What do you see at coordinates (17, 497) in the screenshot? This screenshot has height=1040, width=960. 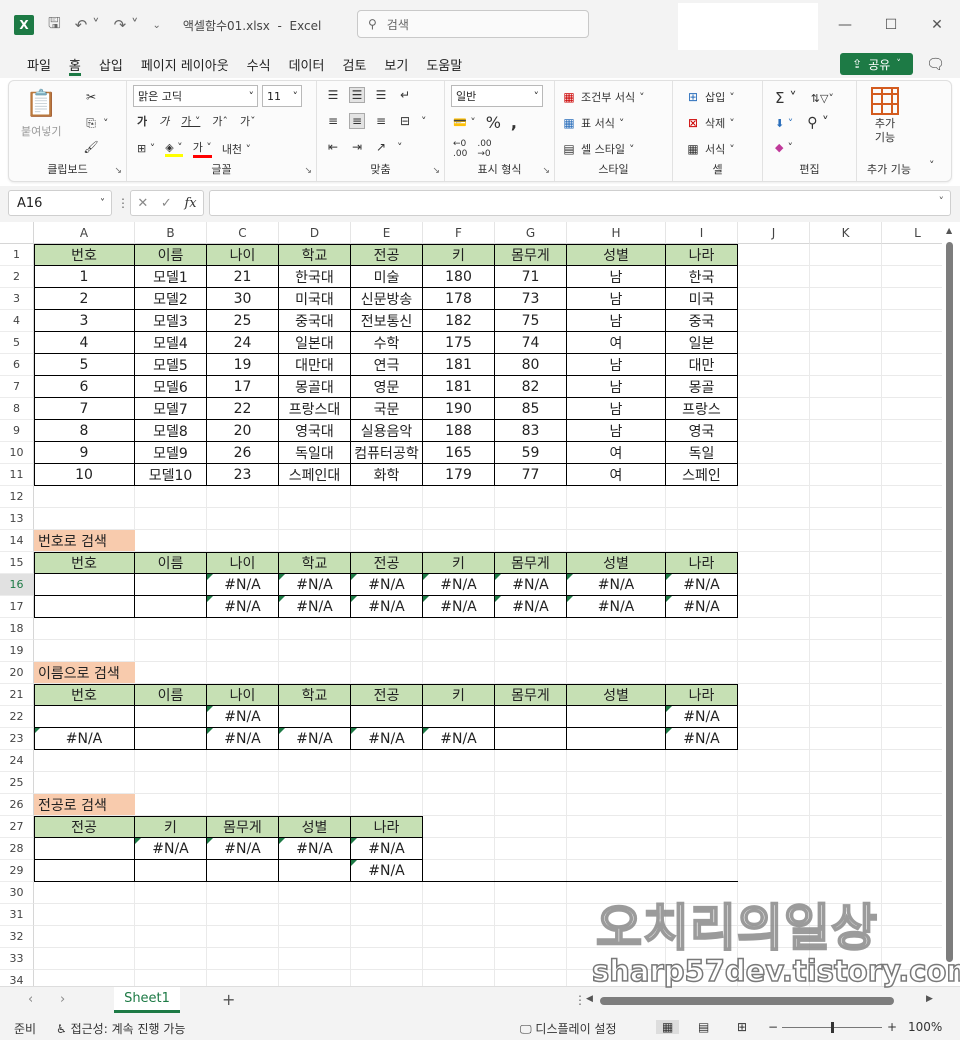 I see `row-header: 12` at bounding box center [17, 497].